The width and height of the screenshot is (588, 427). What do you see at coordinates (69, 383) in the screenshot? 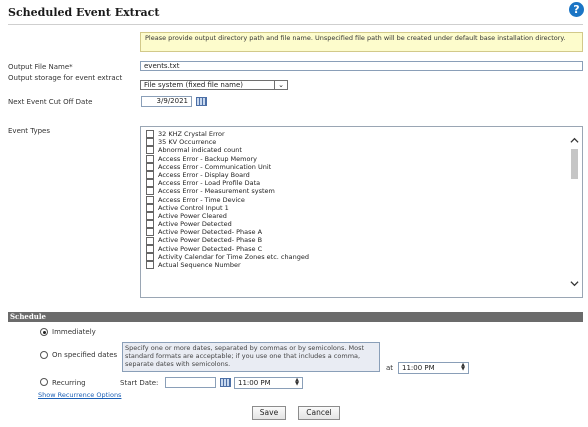
I see `recurring-label: Recurring` at bounding box center [69, 383].